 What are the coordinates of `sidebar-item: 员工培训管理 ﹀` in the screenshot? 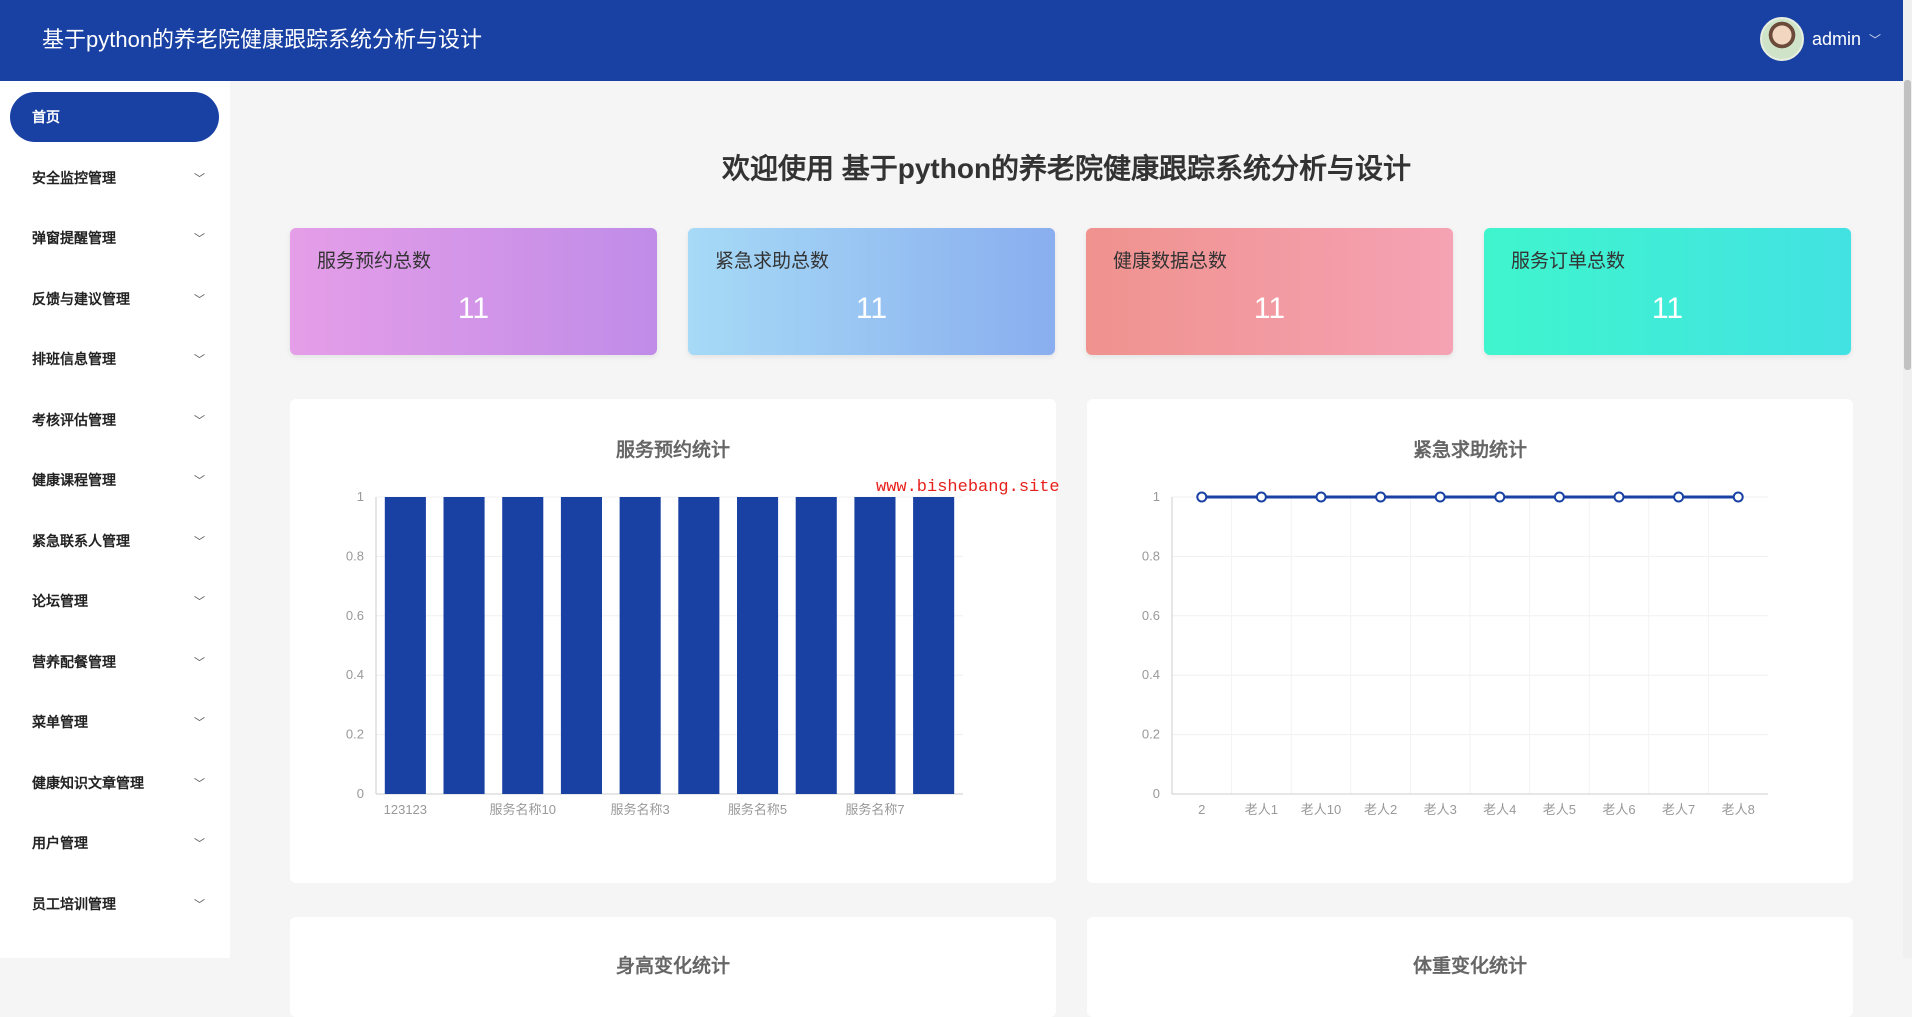 It's located at (114, 904).